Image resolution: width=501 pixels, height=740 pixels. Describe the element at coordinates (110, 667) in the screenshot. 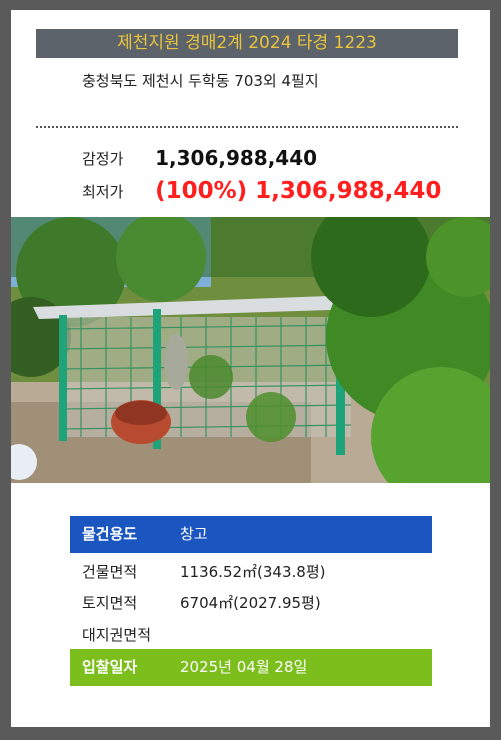

I see `bid-date-label: 입찰일자` at that location.